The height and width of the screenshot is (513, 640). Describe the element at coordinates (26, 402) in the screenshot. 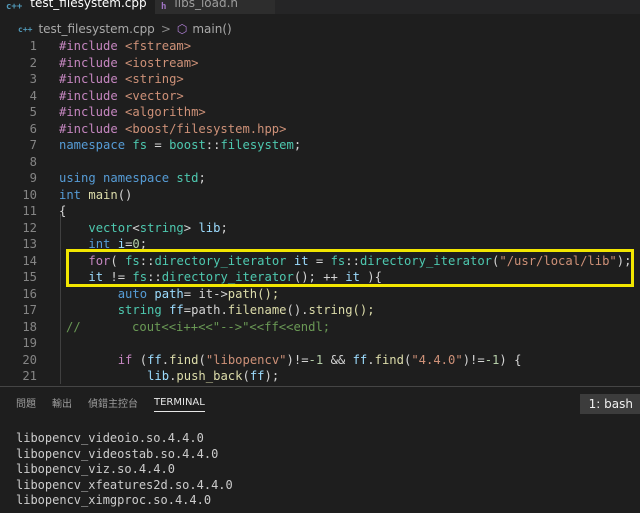

I see `tab-problems: 問題` at that location.